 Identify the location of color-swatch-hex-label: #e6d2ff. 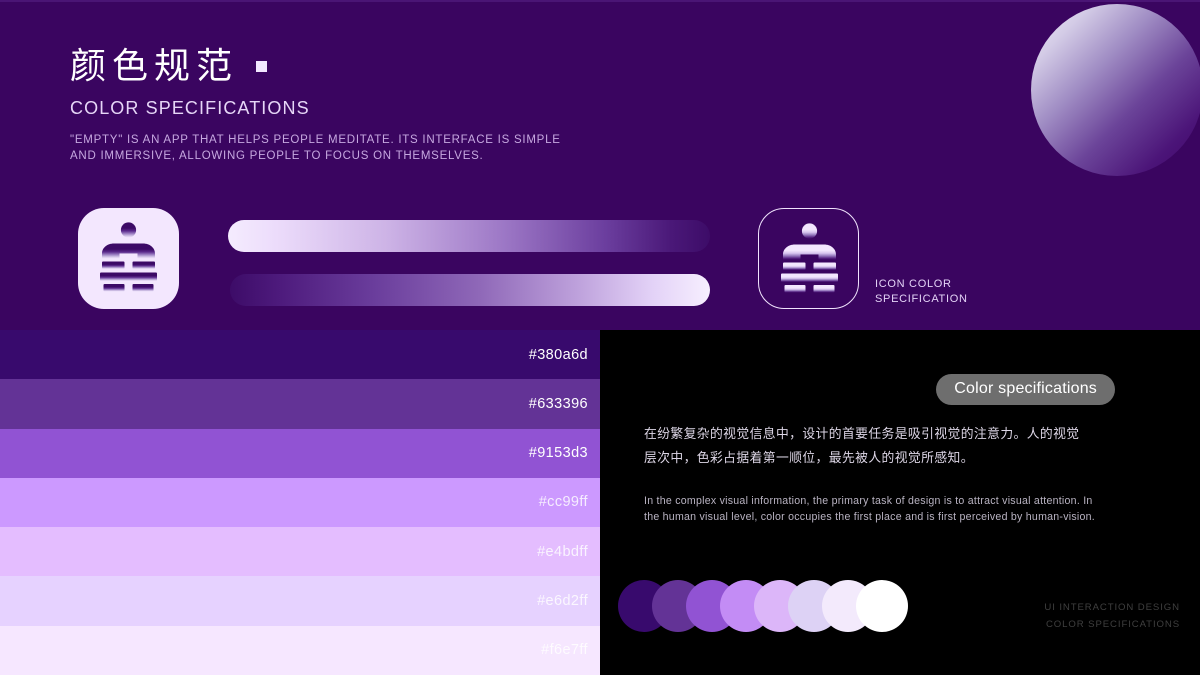
(562, 601).